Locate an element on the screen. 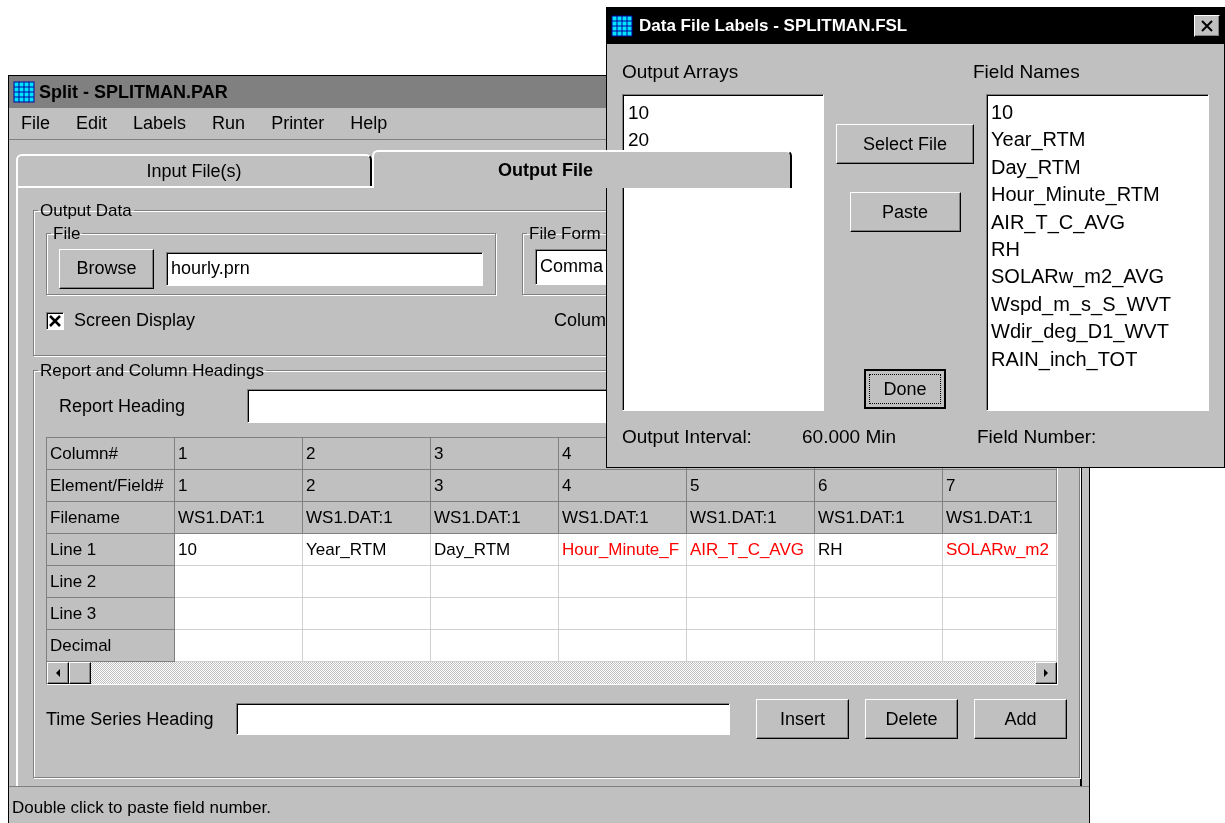  list-item: AIR_T_C_AVG is located at coordinates (1058, 222).